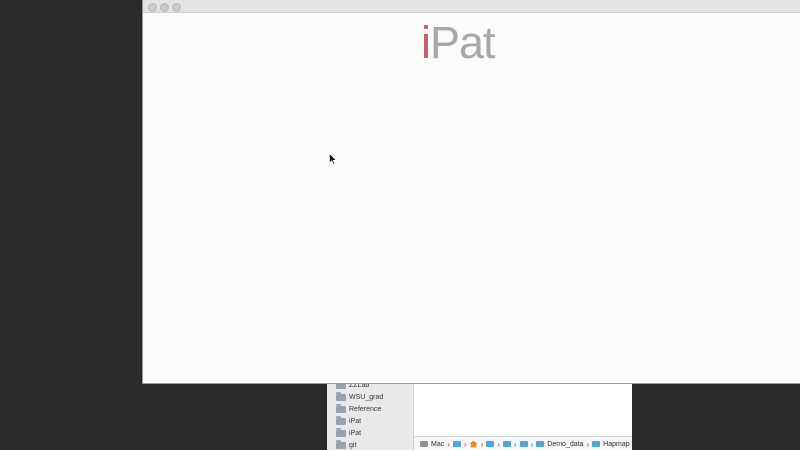 This screenshot has height=450, width=800. What do you see at coordinates (523, 408) in the screenshot?
I see `finder-file-list` at bounding box center [523, 408].